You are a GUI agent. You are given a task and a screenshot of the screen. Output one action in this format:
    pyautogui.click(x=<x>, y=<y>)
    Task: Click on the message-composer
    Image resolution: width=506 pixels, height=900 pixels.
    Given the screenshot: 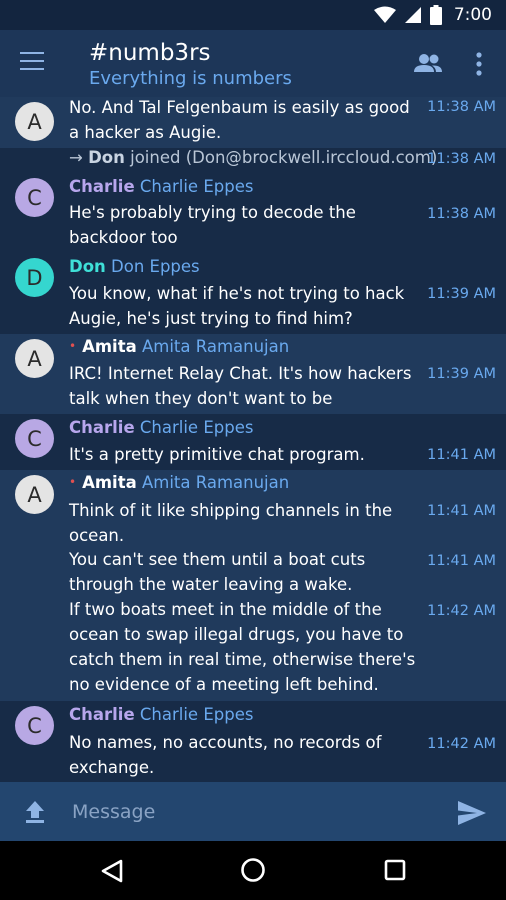 What is the action you would take?
    pyautogui.click(x=253, y=811)
    